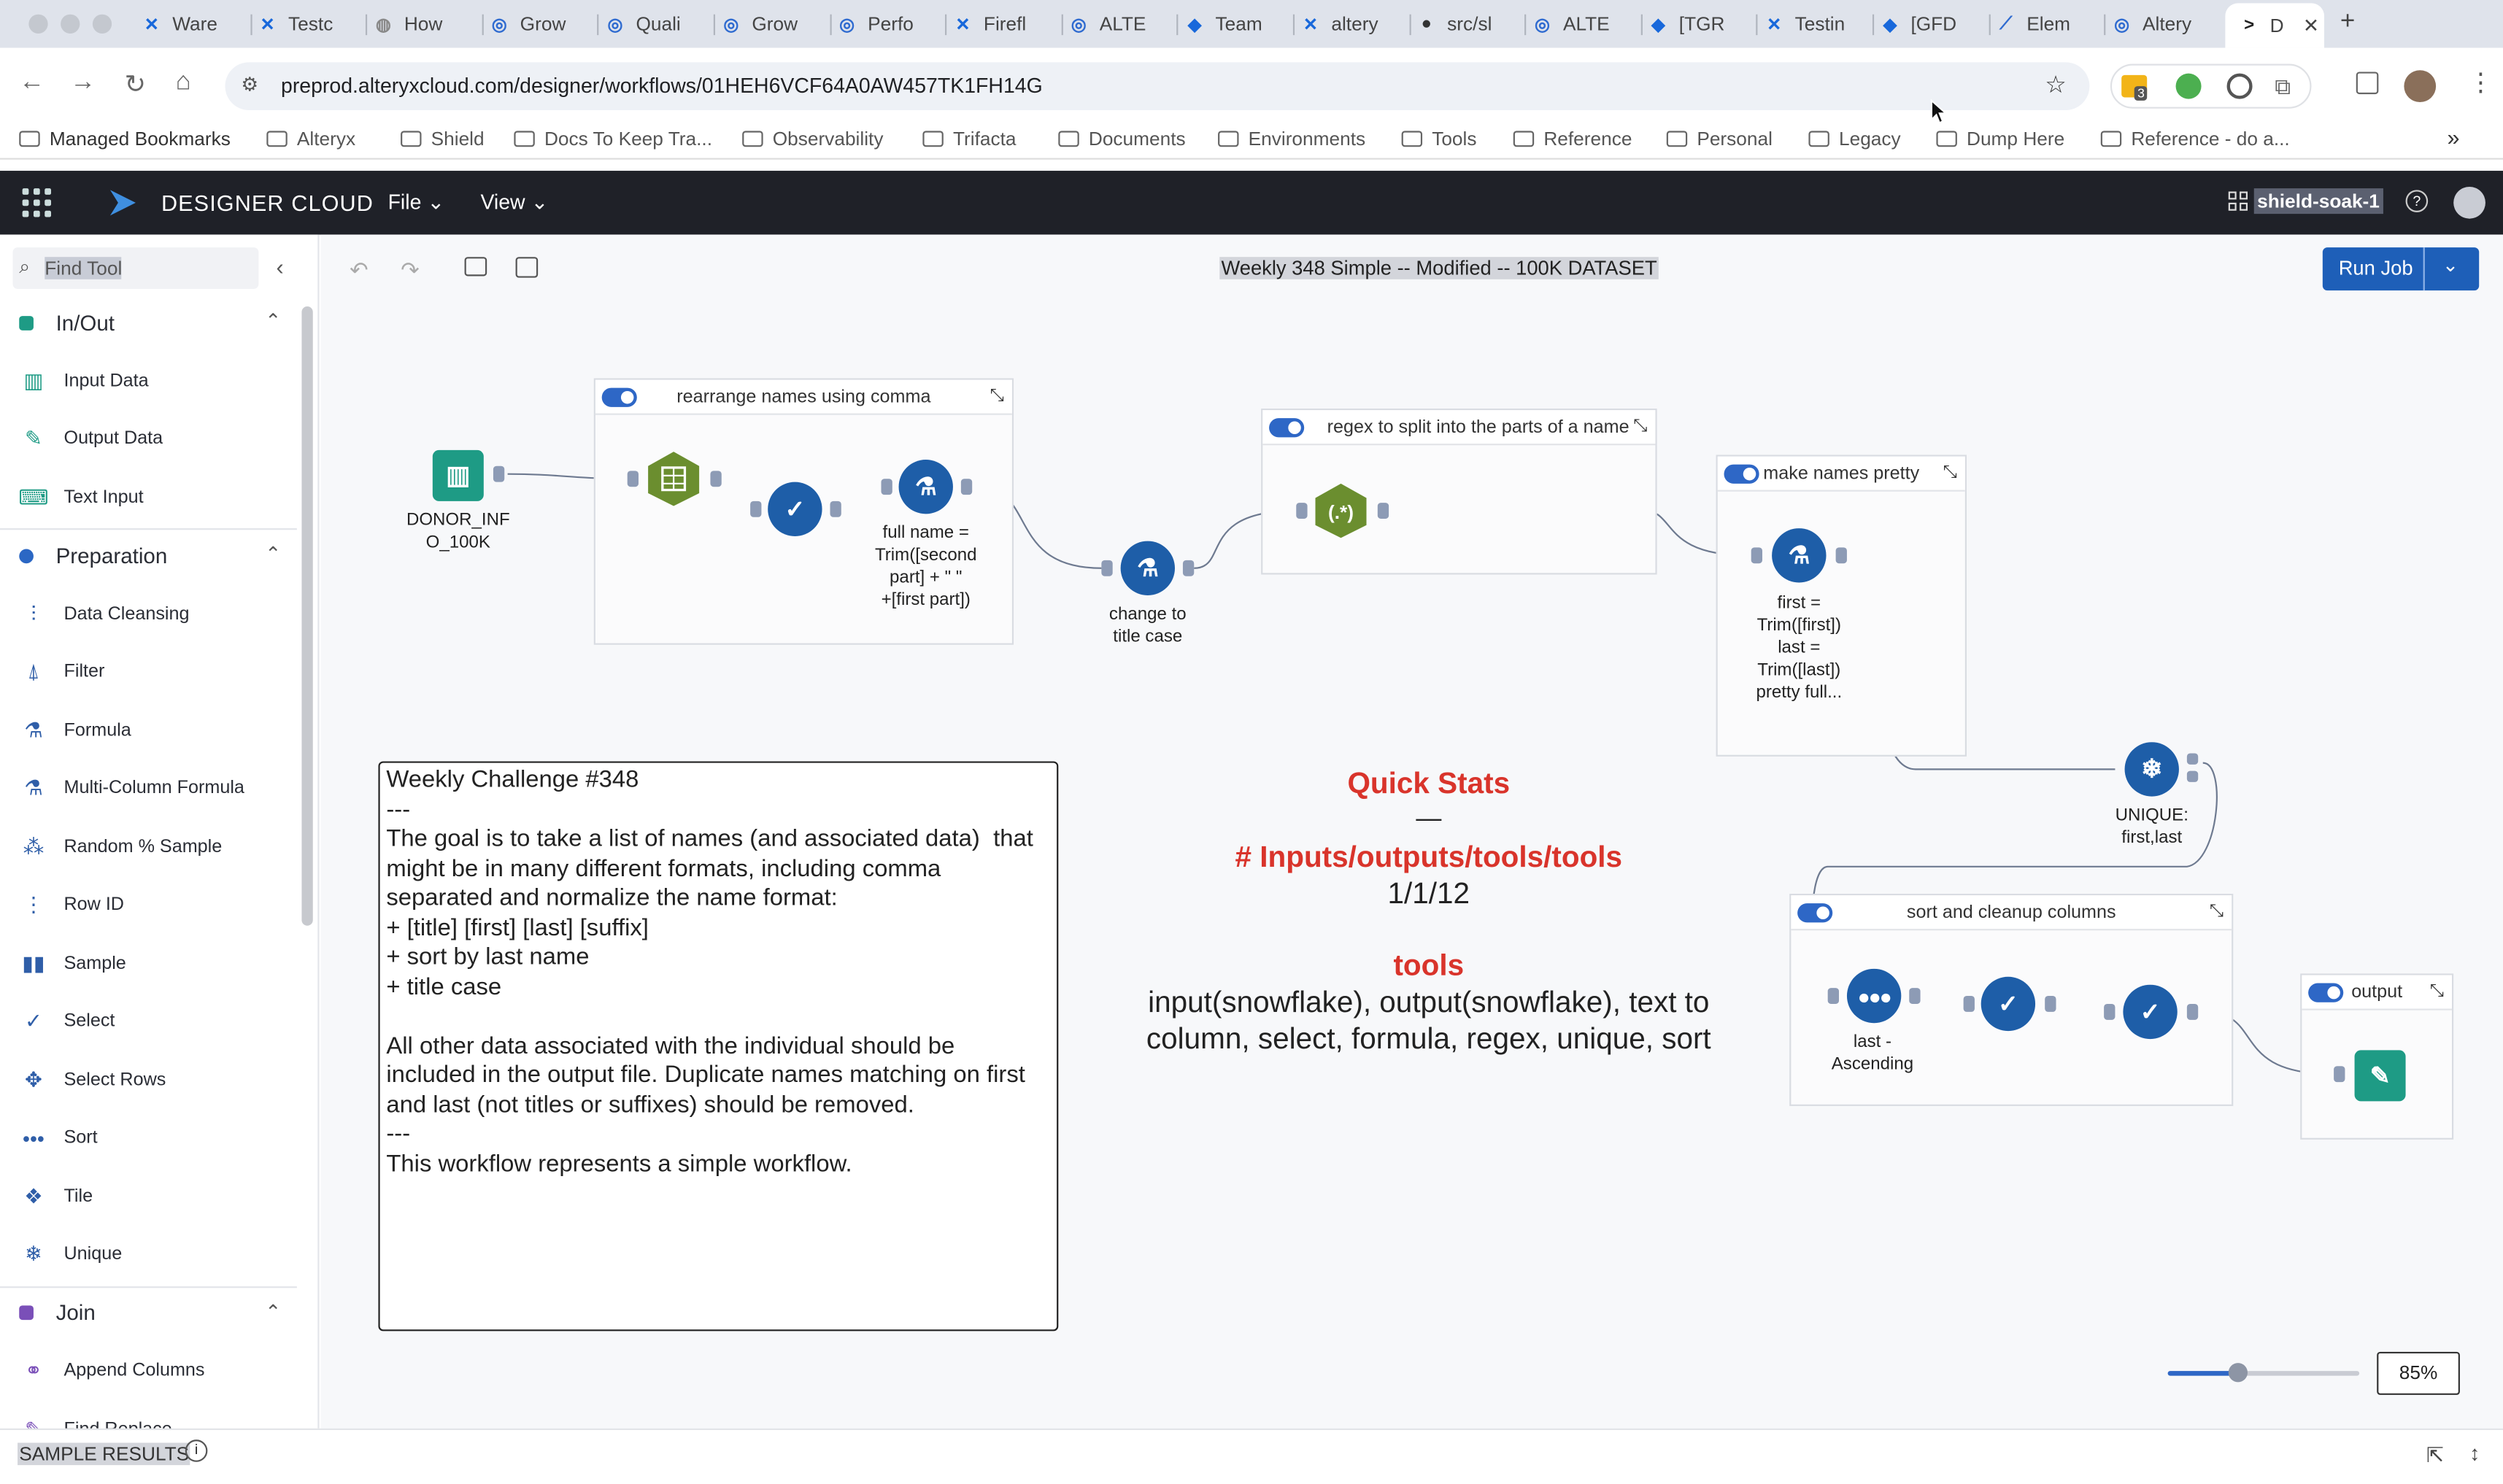  I want to click on formula-node-2: ⚗, so click(1799, 555).